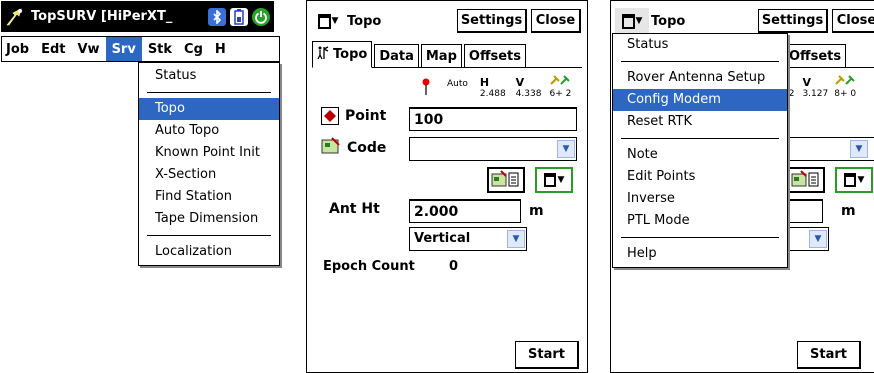  What do you see at coordinates (700, 254) in the screenshot?
I see `menu-item-help: Help` at bounding box center [700, 254].